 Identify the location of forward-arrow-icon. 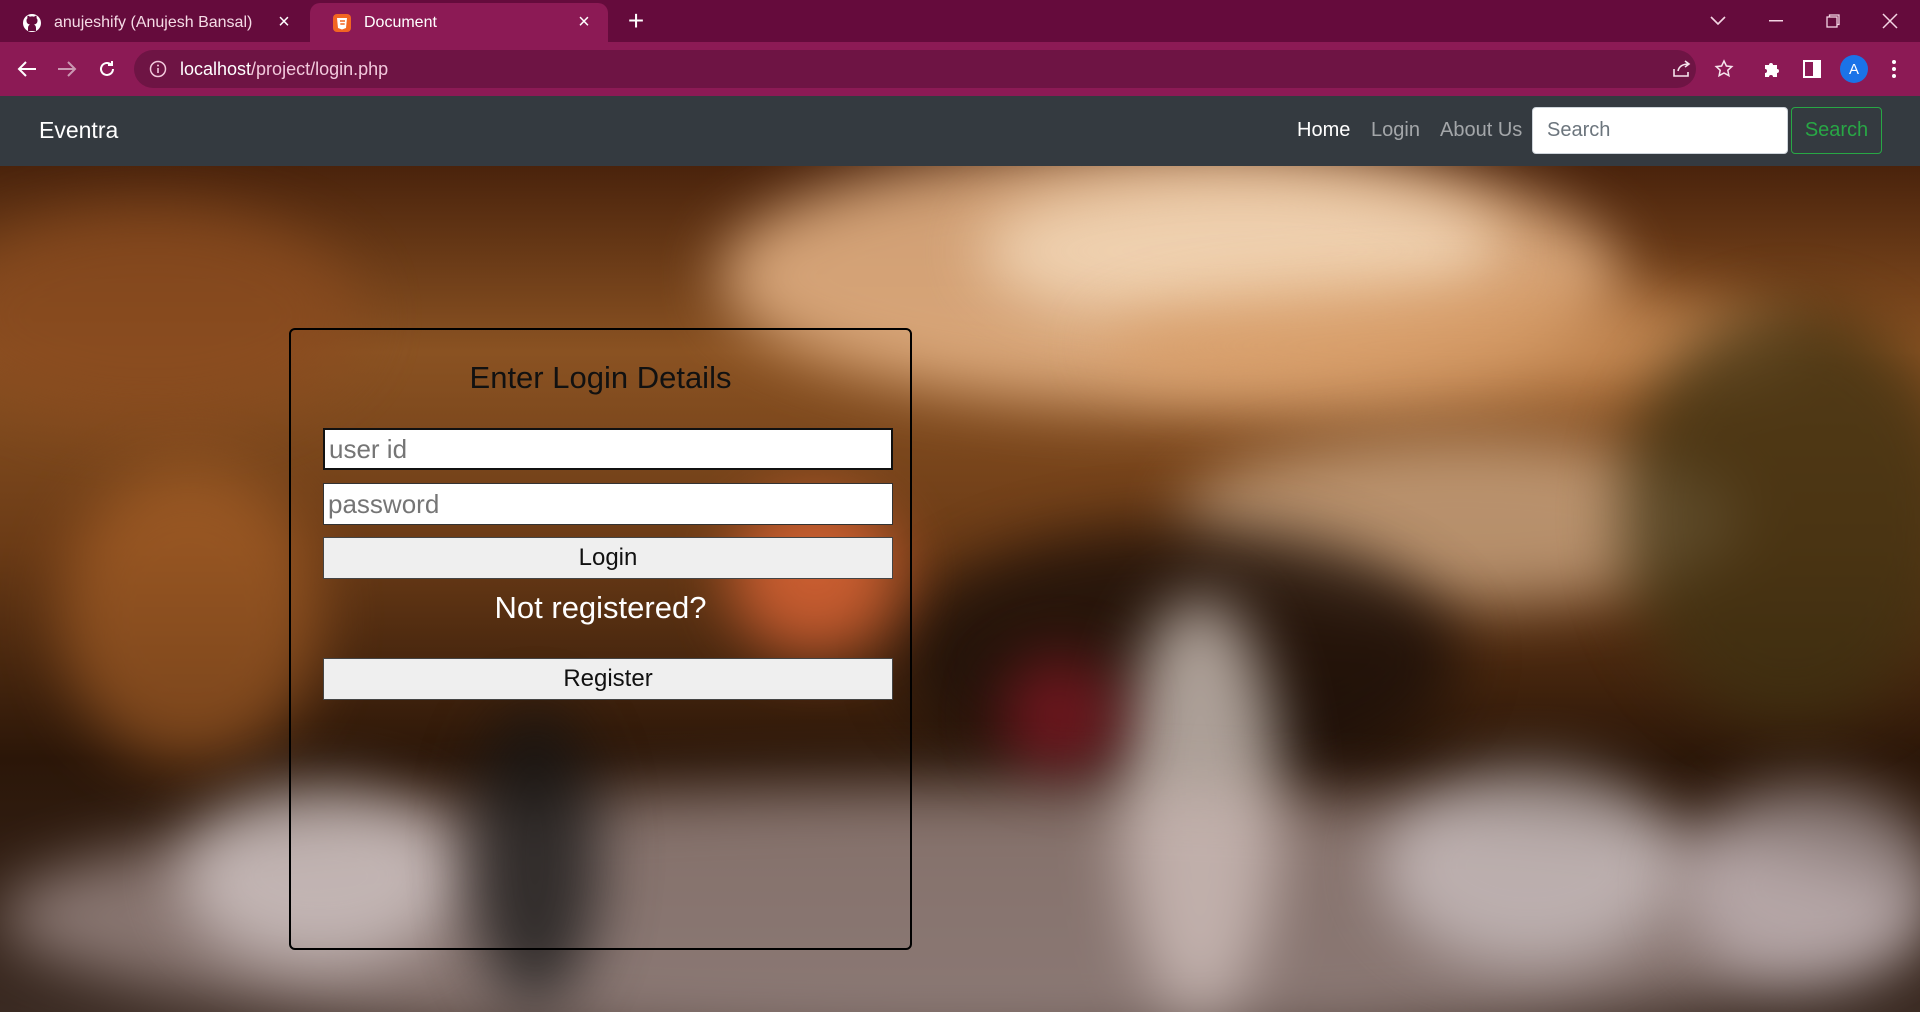
(67, 69).